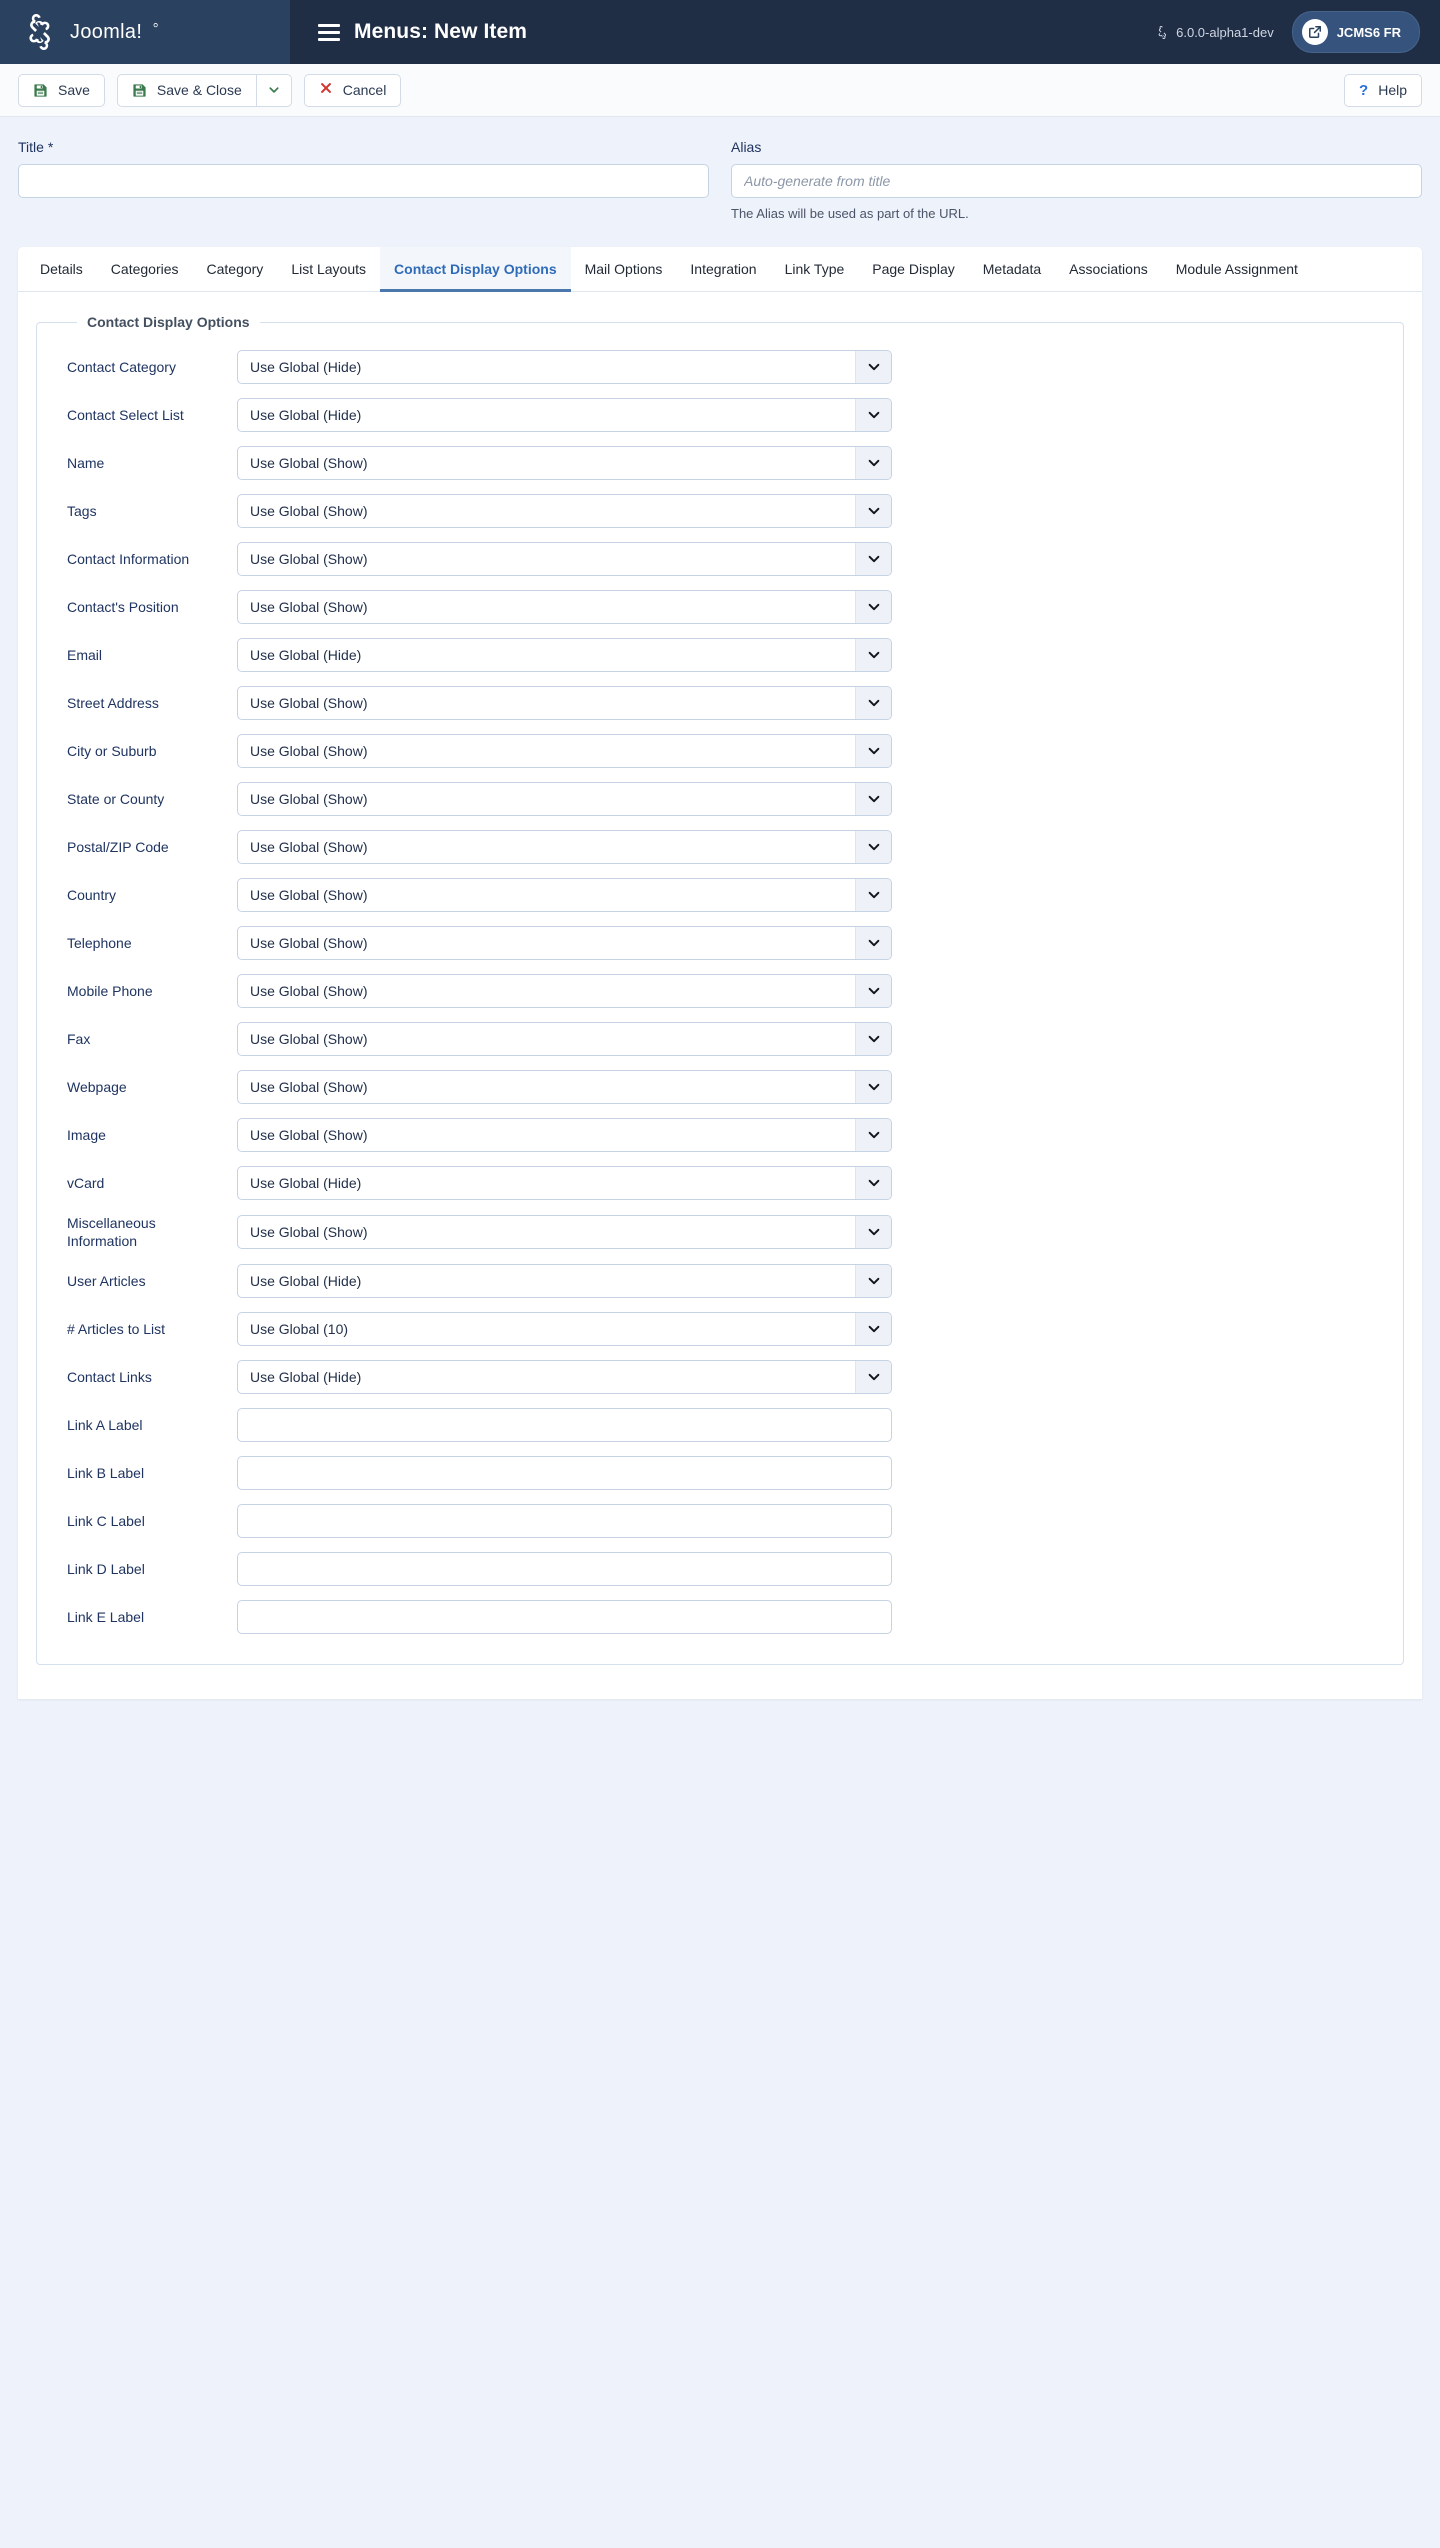 The image size is (1440, 2548). I want to click on field-label: Contact Information, so click(128, 558).